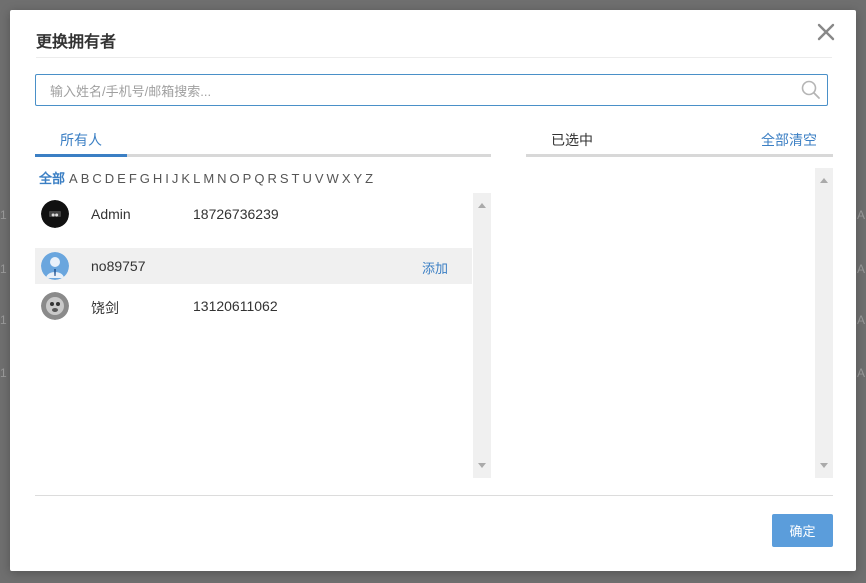 Image resolution: width=866 pixels, height=583 pixels. Describe the element at coordinates (73, 178) in the screenshot. I see `letter-filter-item: A` at that location.